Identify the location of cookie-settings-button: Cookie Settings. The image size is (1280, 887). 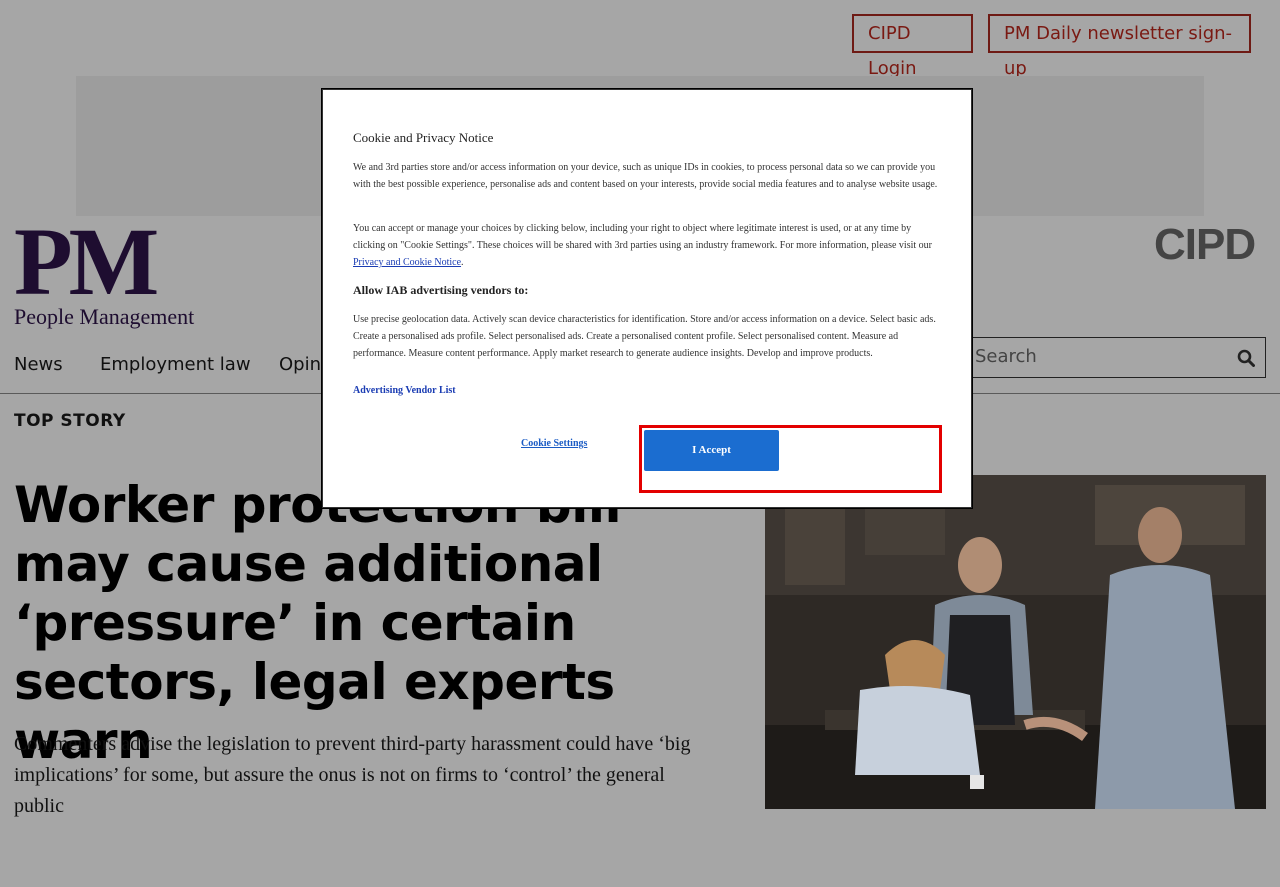
(554, 443).